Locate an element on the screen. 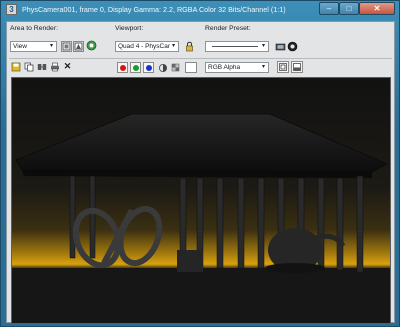 The height and width of the screenshot is (327, 400). alpha-channel-icon is located at coordinates (162, 67).